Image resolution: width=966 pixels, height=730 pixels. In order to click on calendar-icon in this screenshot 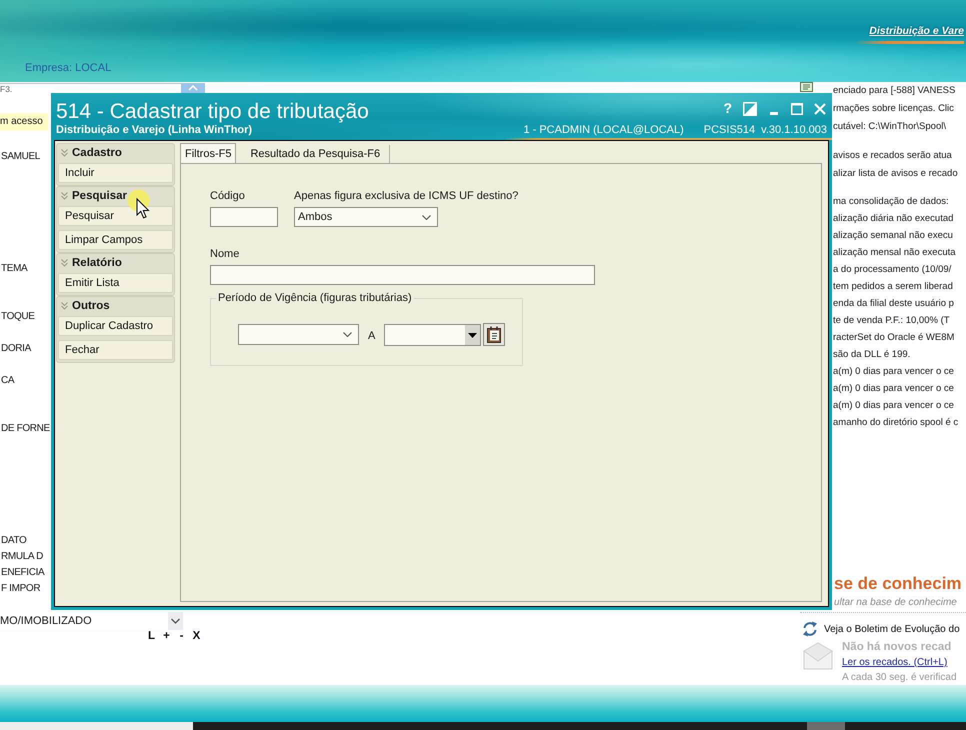, I will do `click(494, 334)`.